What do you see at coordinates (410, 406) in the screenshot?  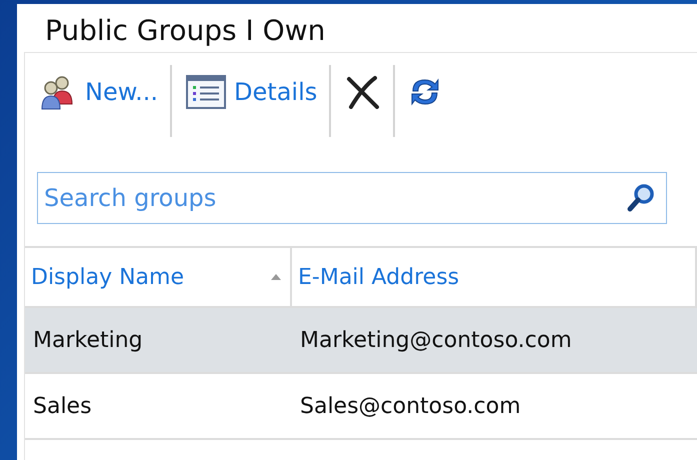 I see `table-cell-text: Sales@contoso.com` at bounding box center [410, 406].